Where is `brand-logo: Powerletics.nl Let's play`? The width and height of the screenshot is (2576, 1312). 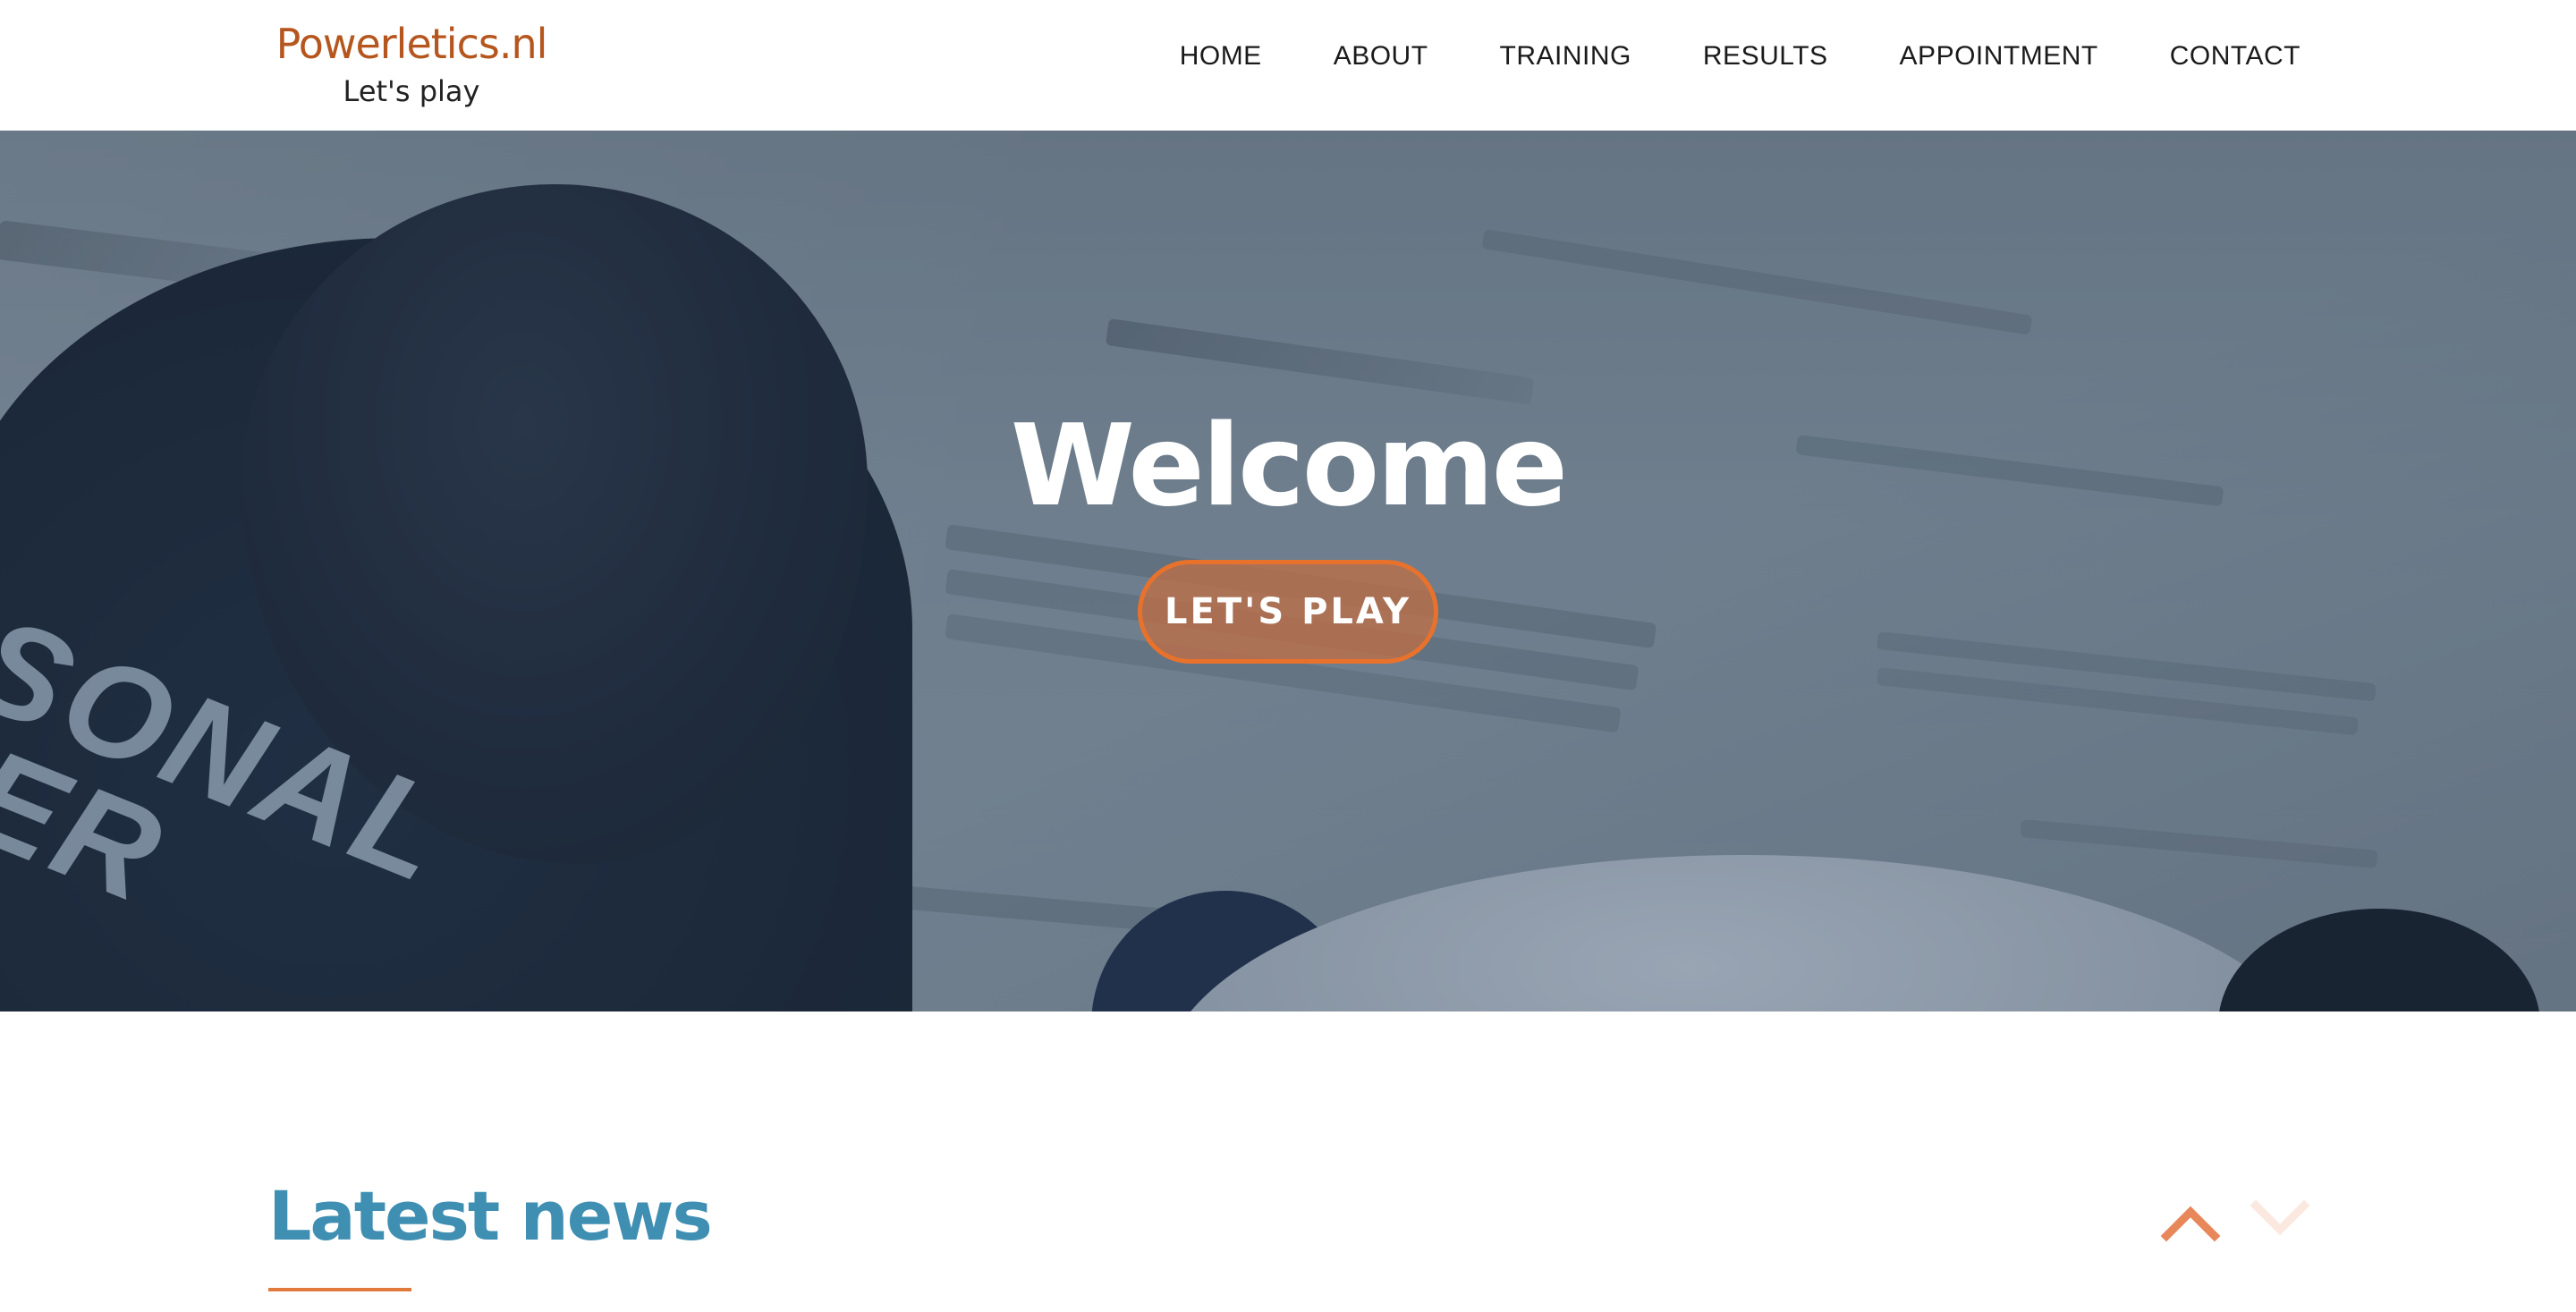
brand-logo: Powerletics.nl Let's play is located at coordinates (411, 63).